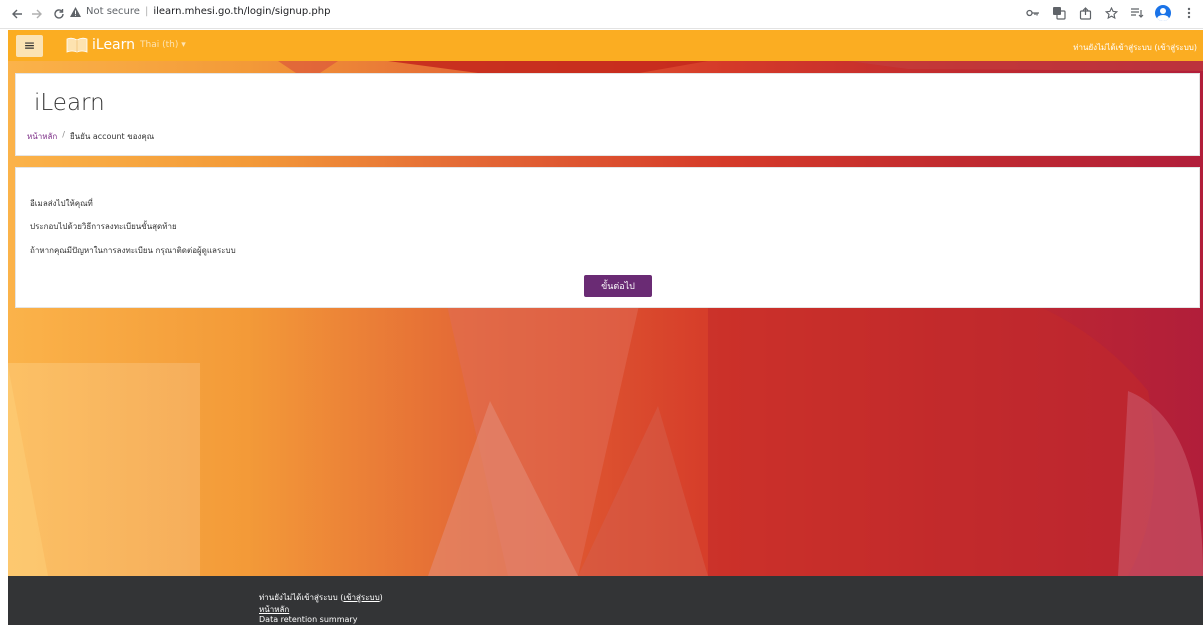 The height and width of the screenshot is (625, 1203). Describe the element at coordinates (242, 11) in the screenshot. I see `url-text: ilearn.mhesi.go.th/login/signup.php` at that location.